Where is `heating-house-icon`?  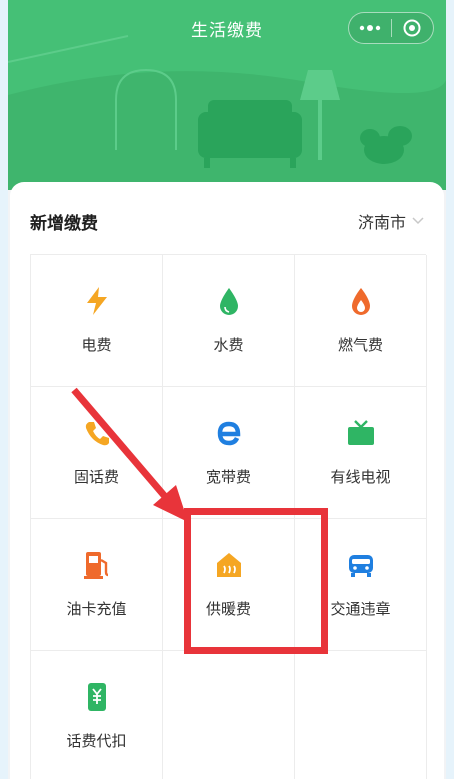 heating-house-icon is located at coordinates (229, 565).